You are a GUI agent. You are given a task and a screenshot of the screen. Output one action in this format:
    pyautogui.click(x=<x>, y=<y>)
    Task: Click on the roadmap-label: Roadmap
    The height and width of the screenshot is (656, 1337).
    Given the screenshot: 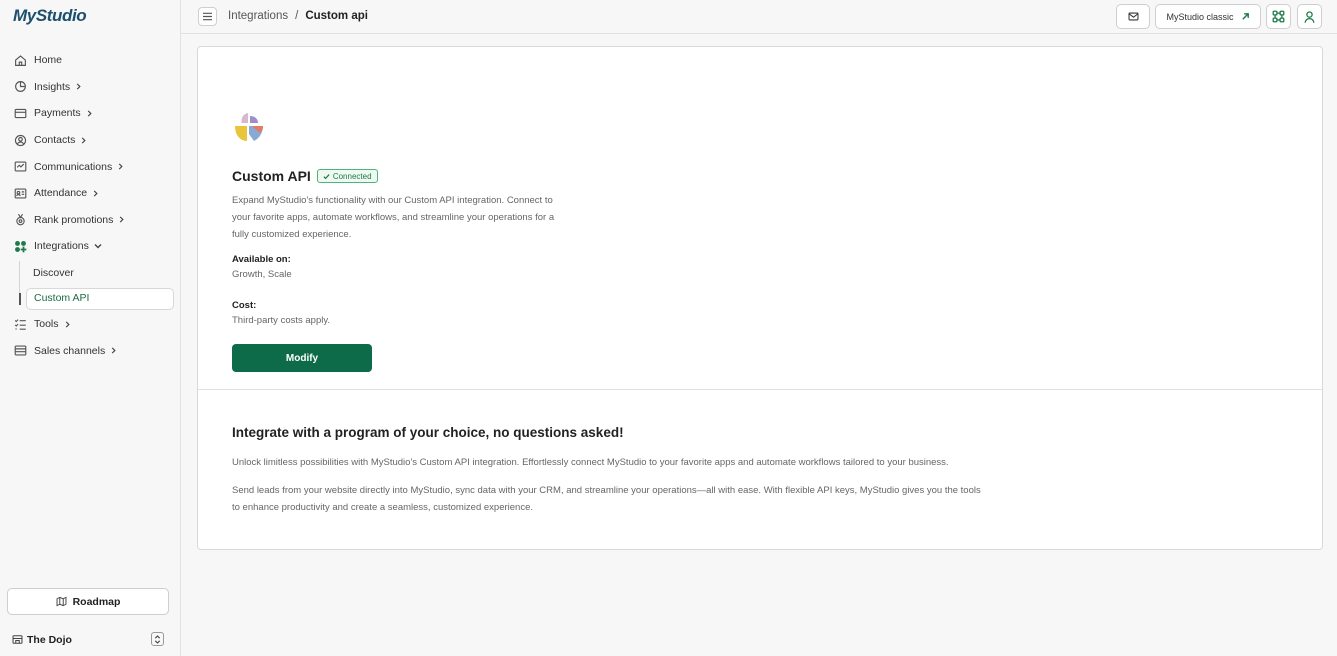 What is the action you would take?
    pyautogui.click(x=96, y=601)
    